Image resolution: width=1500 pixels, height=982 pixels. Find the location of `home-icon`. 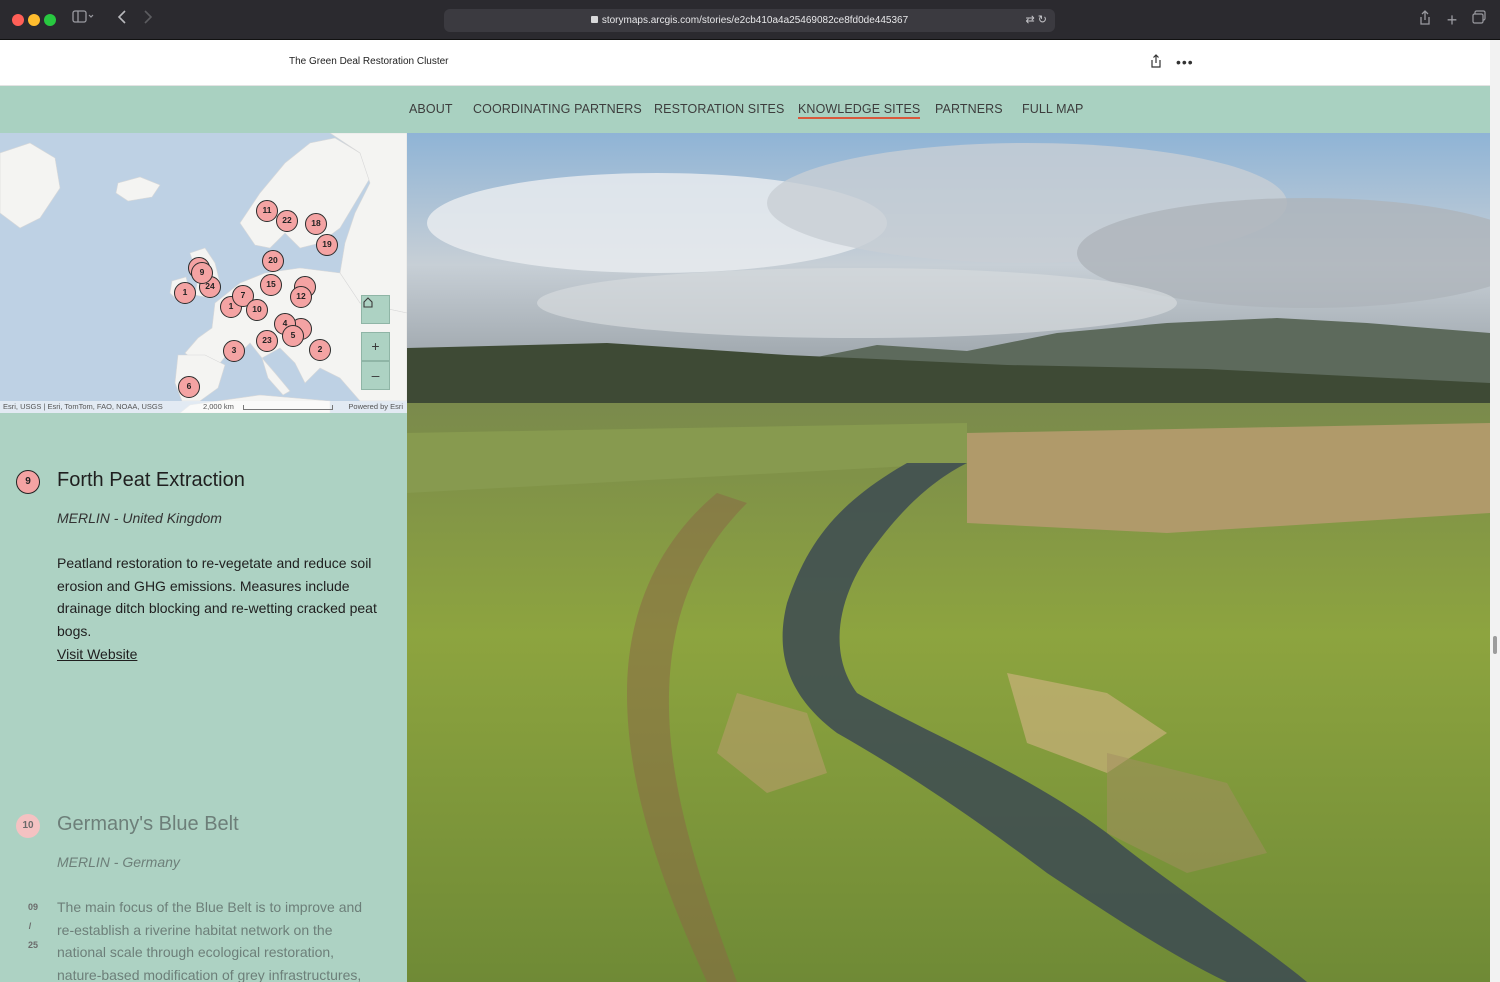

home-icon is located at coordinates (368, 302).